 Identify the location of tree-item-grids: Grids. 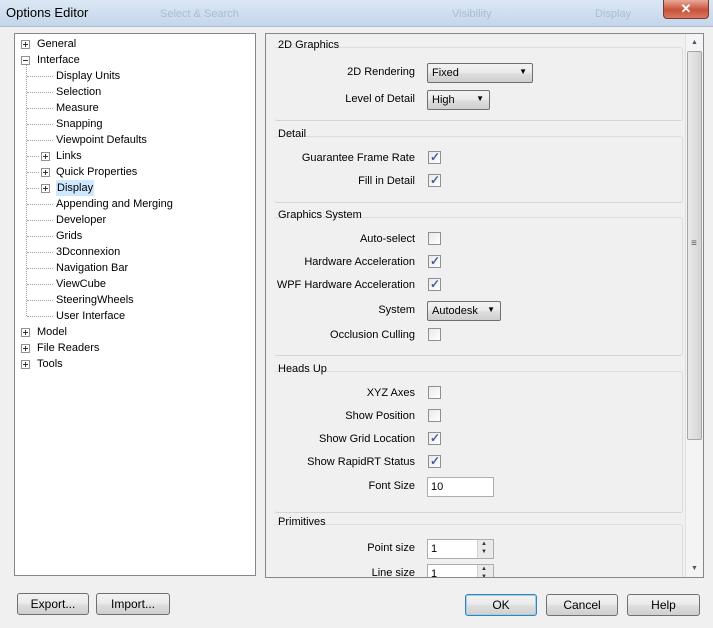
(134, 236).